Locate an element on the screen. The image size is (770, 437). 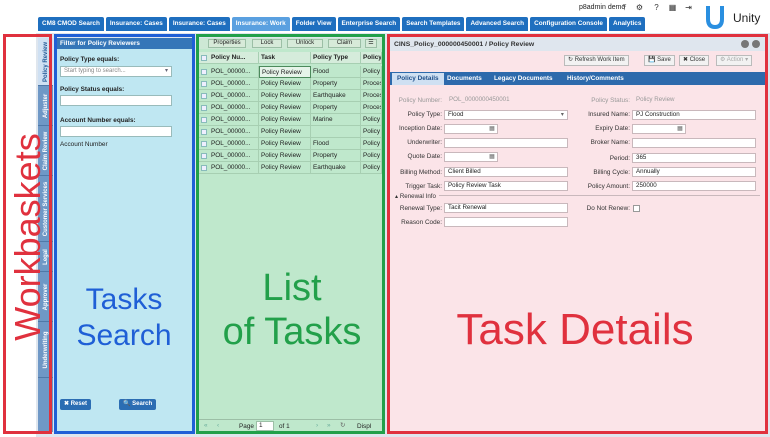
settings-icon: ⚙ is located at coordinates (639, 7).